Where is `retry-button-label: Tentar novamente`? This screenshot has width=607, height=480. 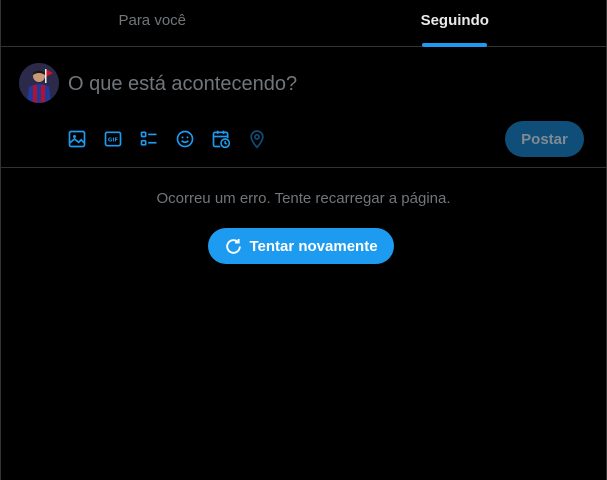
retry-button-label: Tentar novamente is located at coordinates (313, 246).